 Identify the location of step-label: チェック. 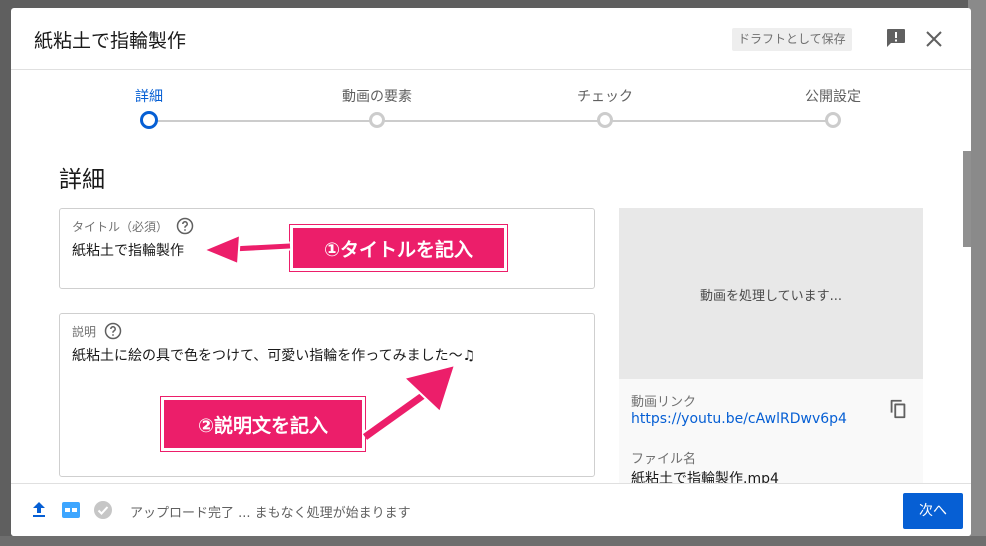
(605, 97).